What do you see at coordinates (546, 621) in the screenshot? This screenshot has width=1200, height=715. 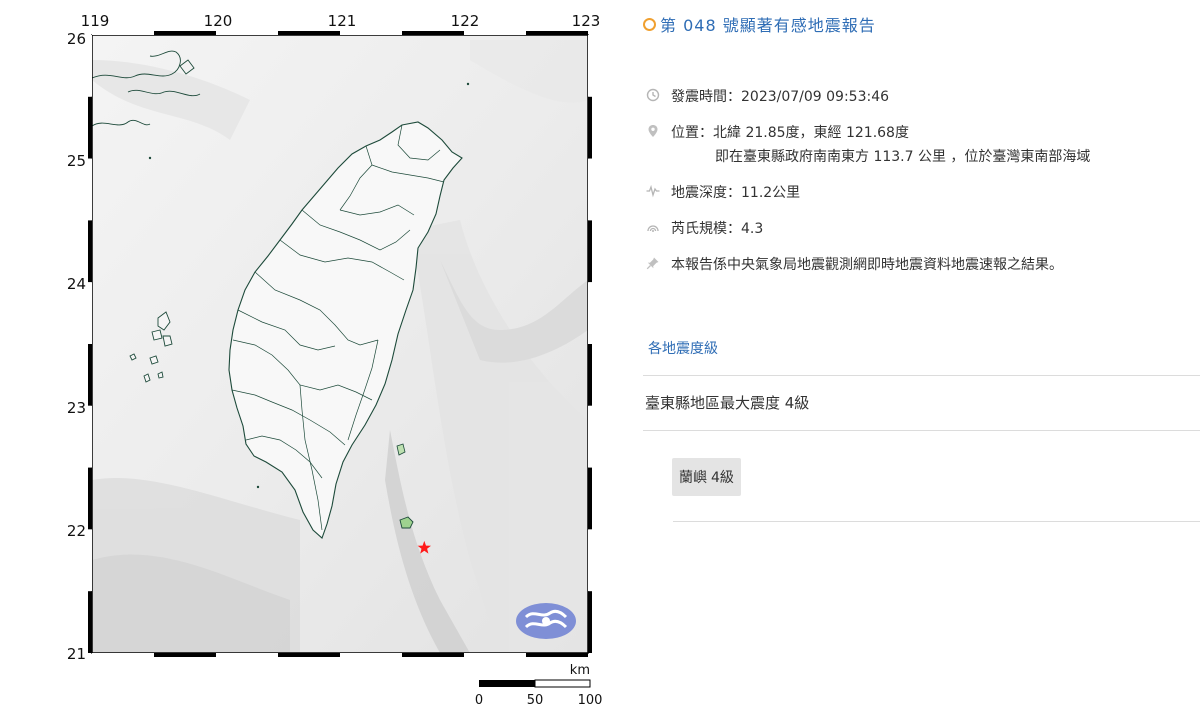 I see `cwb-logo-icon` at bounding box center [546, 621].